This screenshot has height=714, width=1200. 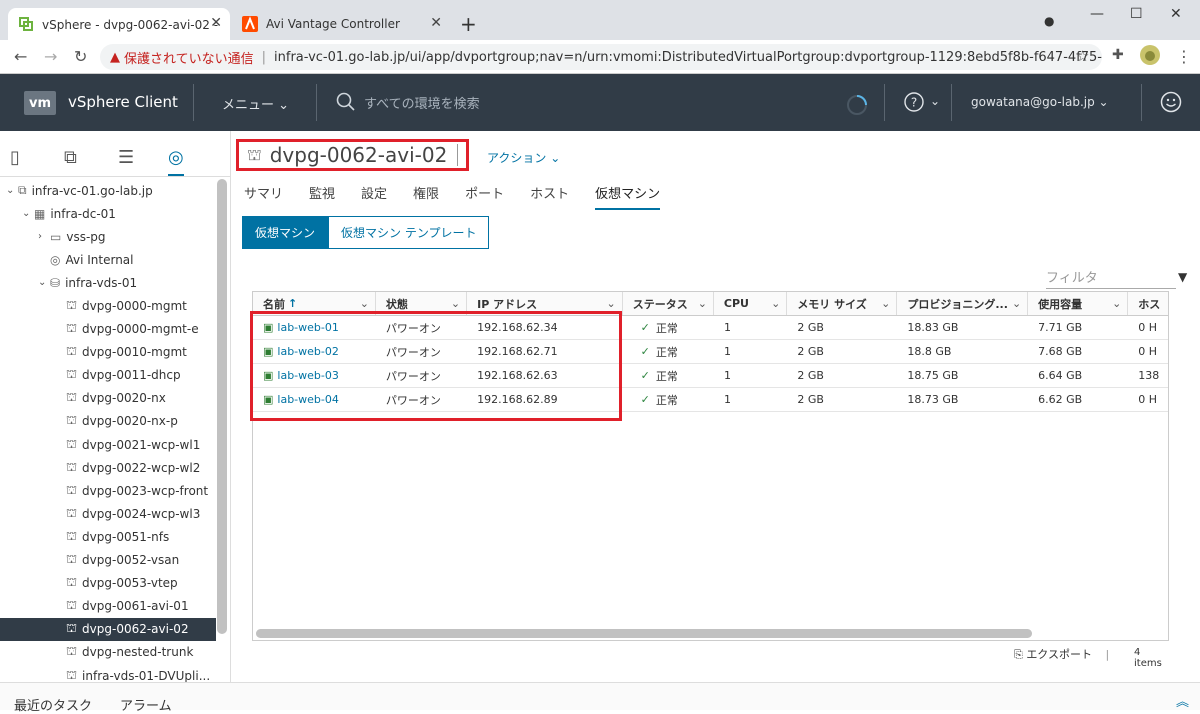 I want to click on networking-view-icon: ◎, so click(x=176, y=161).